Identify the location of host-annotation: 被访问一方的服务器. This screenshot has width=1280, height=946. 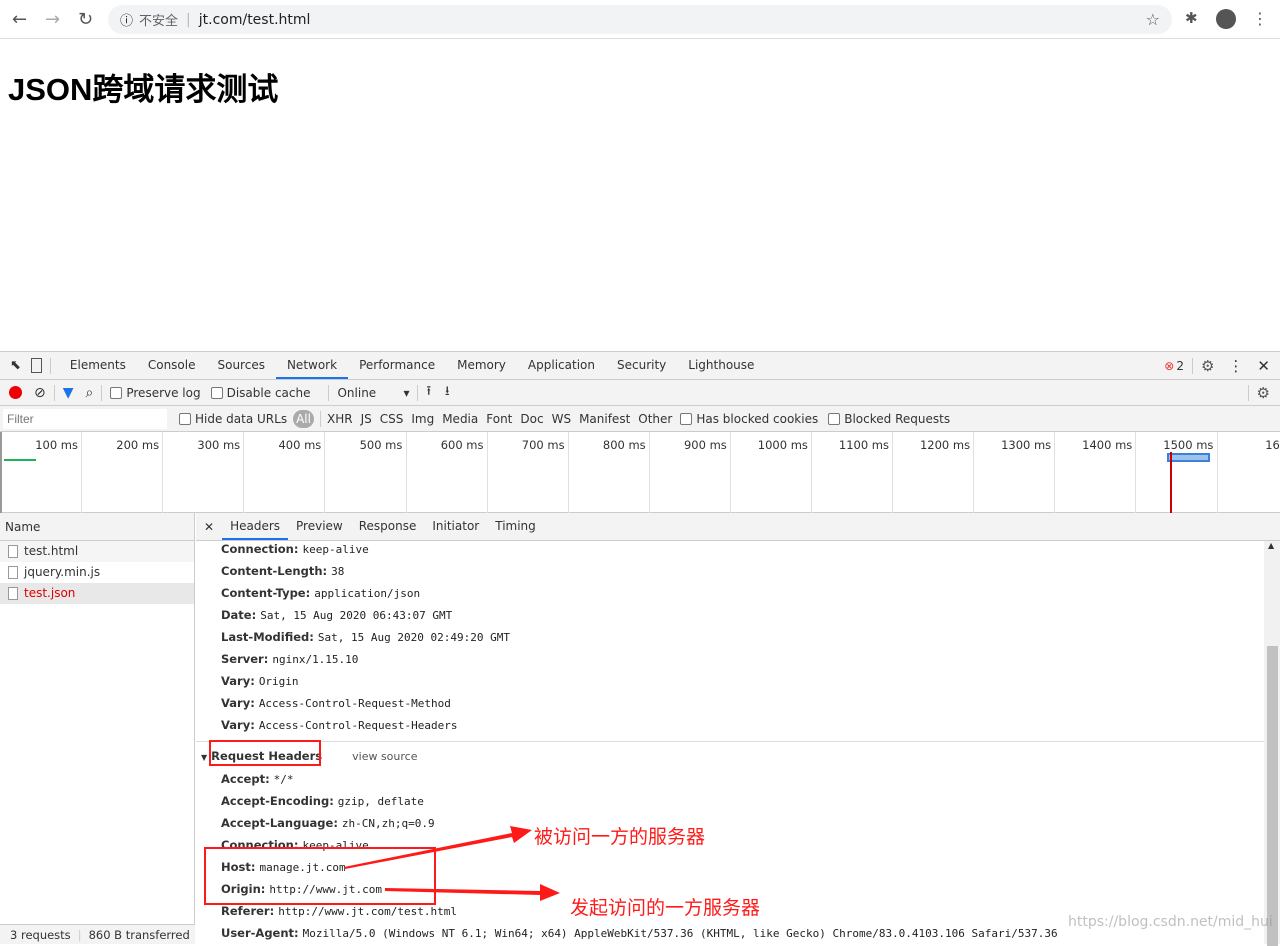
(619, 835).